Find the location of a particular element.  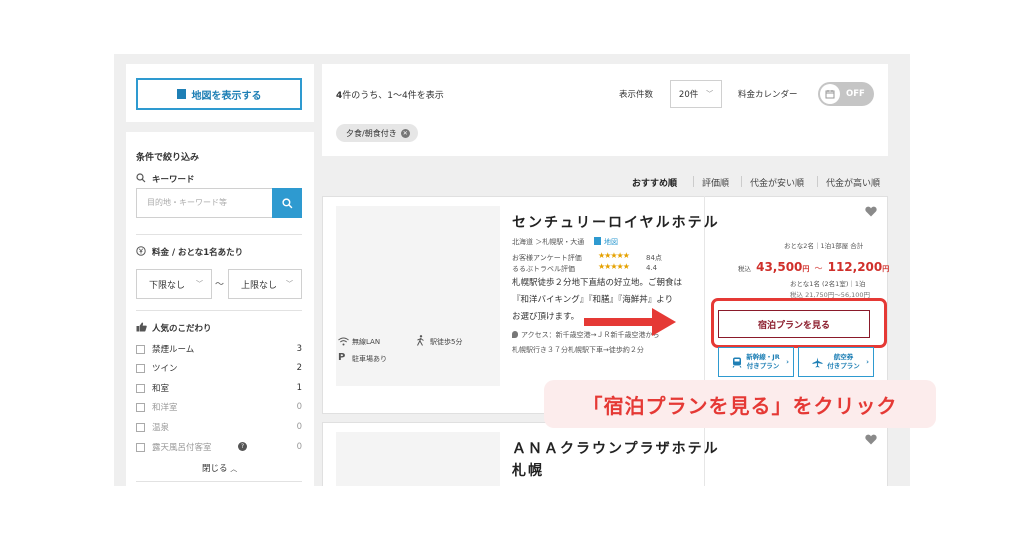

active-filter-chip: 夕食/朝食付き ✕ is located at coordinates (377, 133).